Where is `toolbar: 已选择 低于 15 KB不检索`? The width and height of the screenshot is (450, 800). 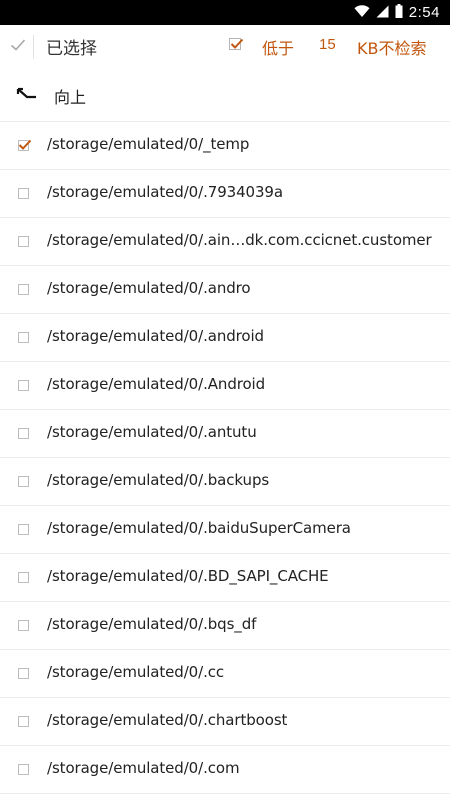
toolbar: 已选择 低于 15 KB不检索 is located at coordinates (225, 47).